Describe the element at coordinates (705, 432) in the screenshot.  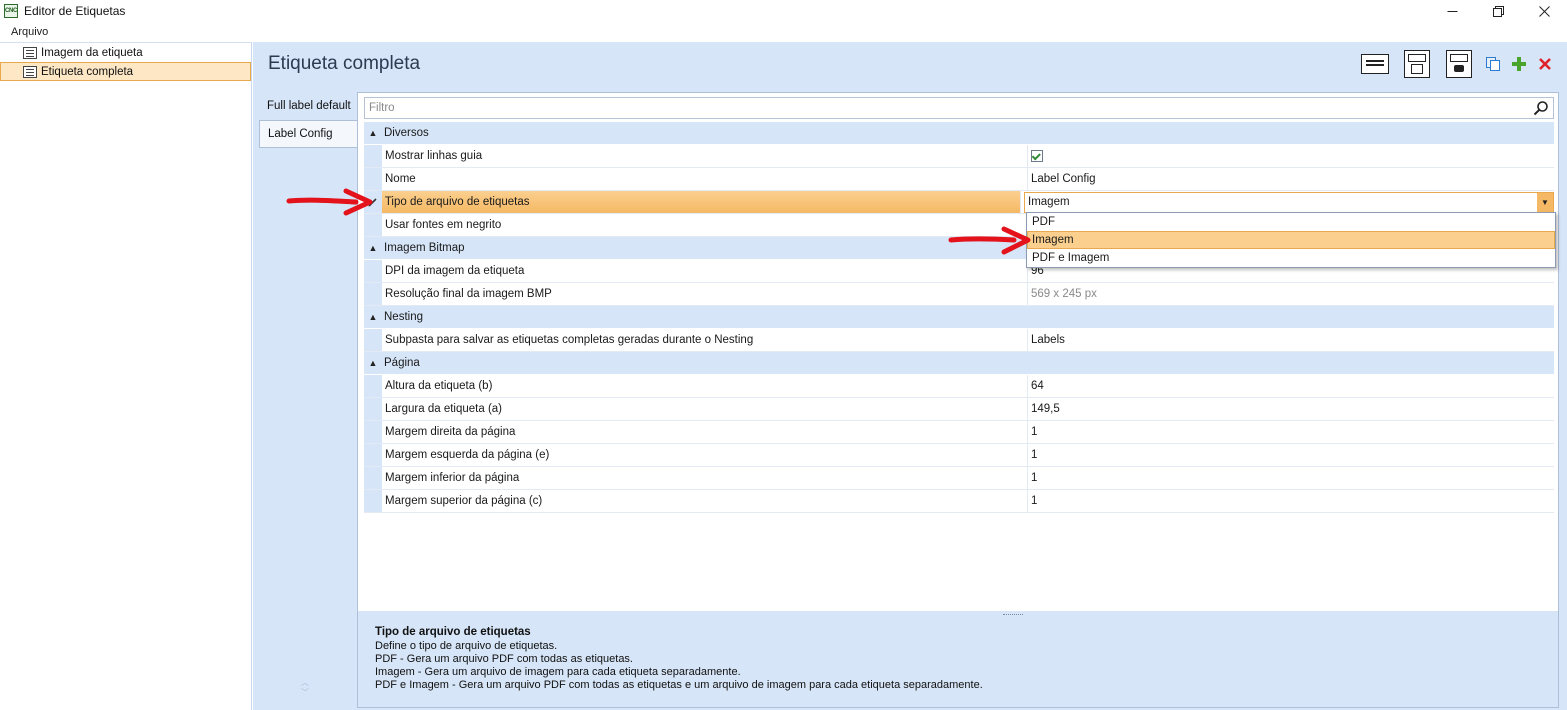
I see `property-name: Margem direita da página` at that location.